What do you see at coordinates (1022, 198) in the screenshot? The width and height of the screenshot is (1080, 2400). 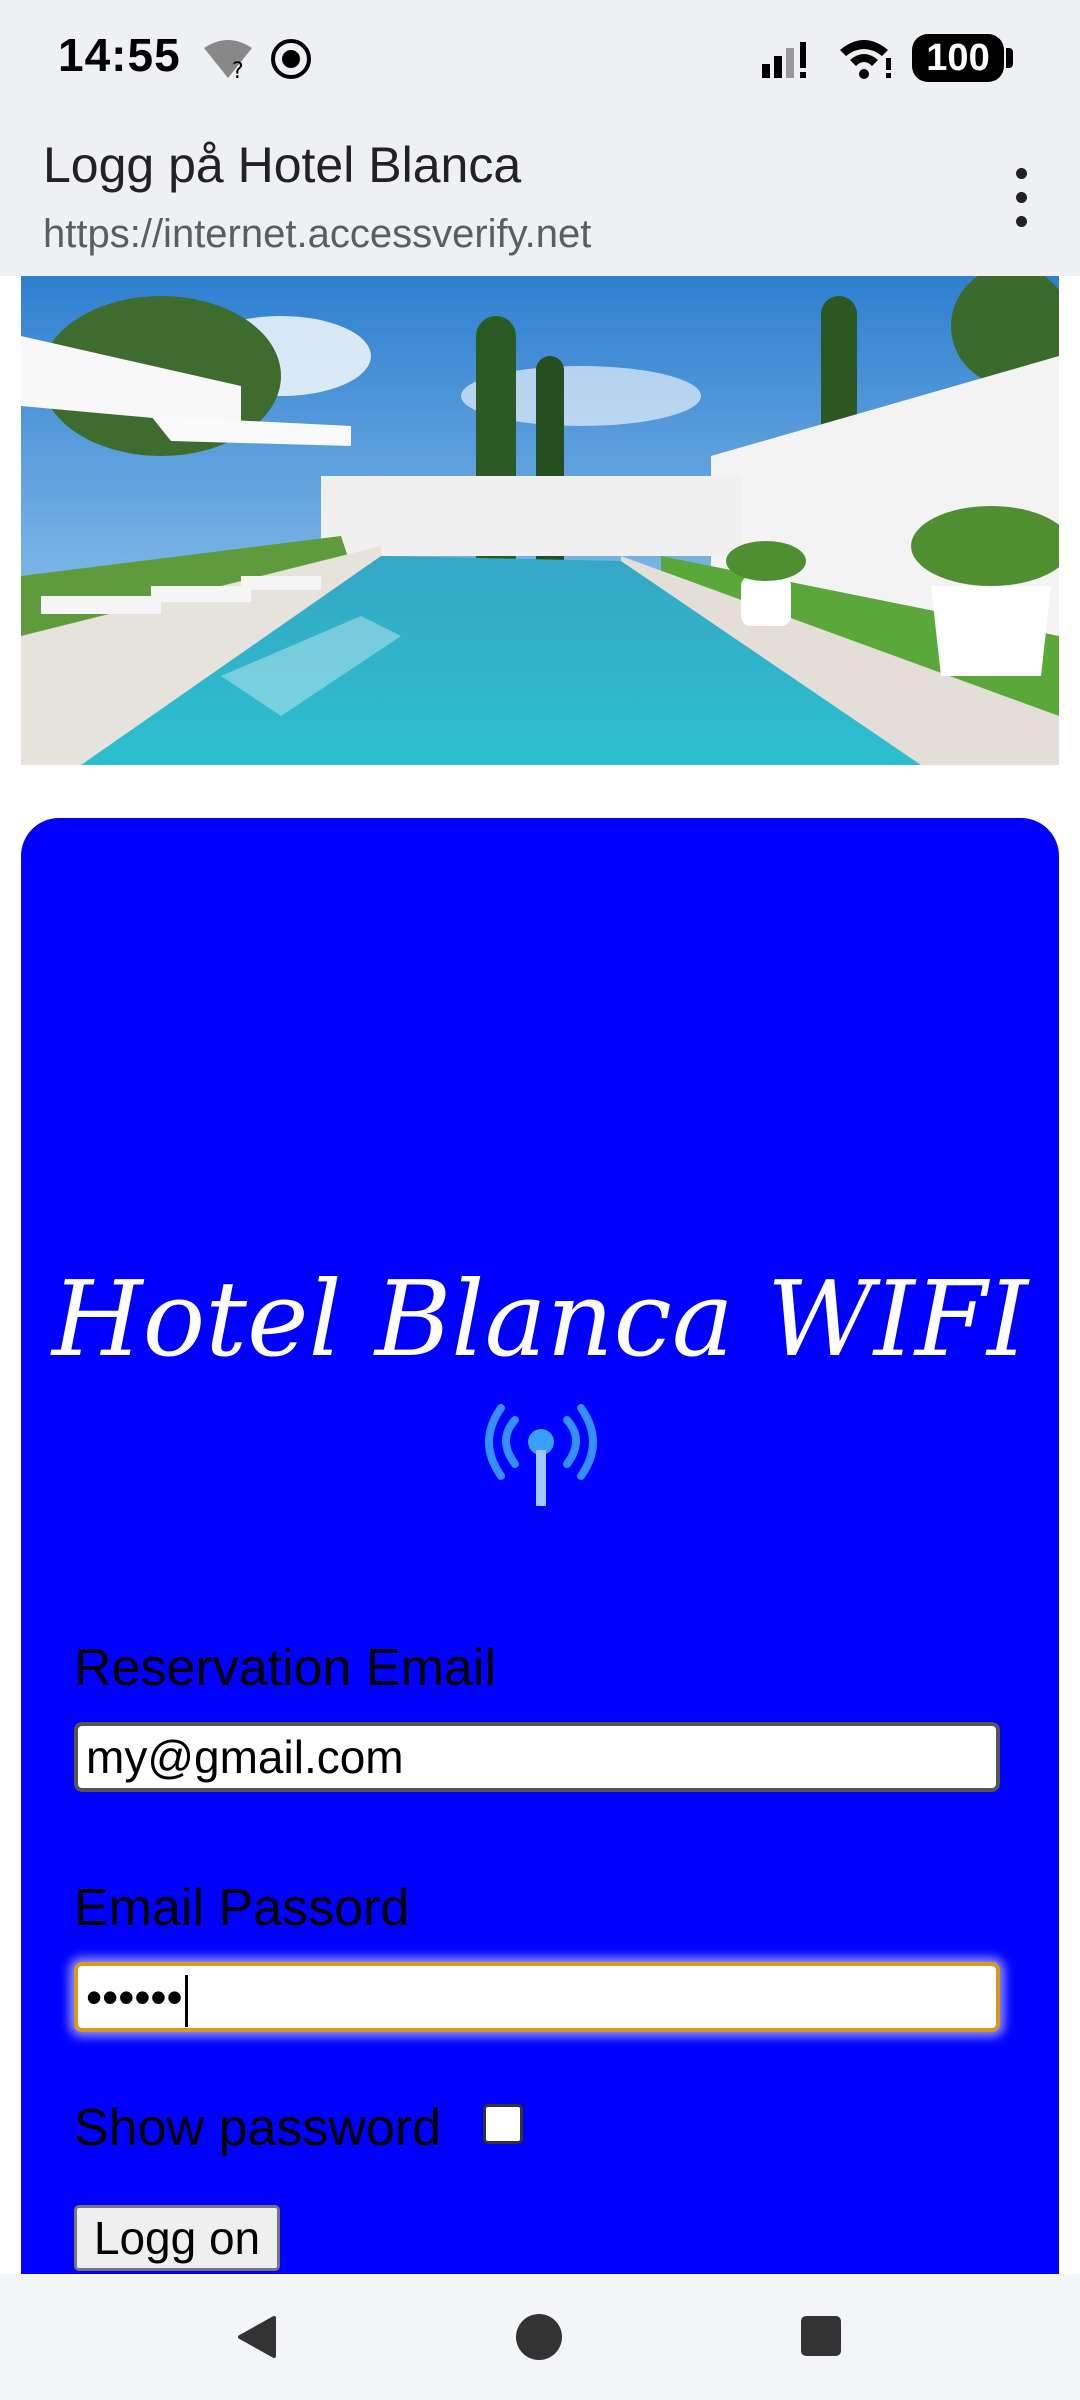 I see `more-vert-icon` at bounding box center [1022, 198].